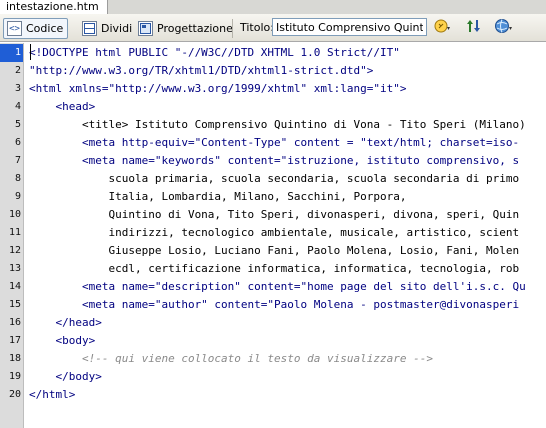 The image size is (546, 428). What do you see at coordinates (14, 28) in the screenshot?
I see `code-view-icon: <>` at bounding box center [14, 28].